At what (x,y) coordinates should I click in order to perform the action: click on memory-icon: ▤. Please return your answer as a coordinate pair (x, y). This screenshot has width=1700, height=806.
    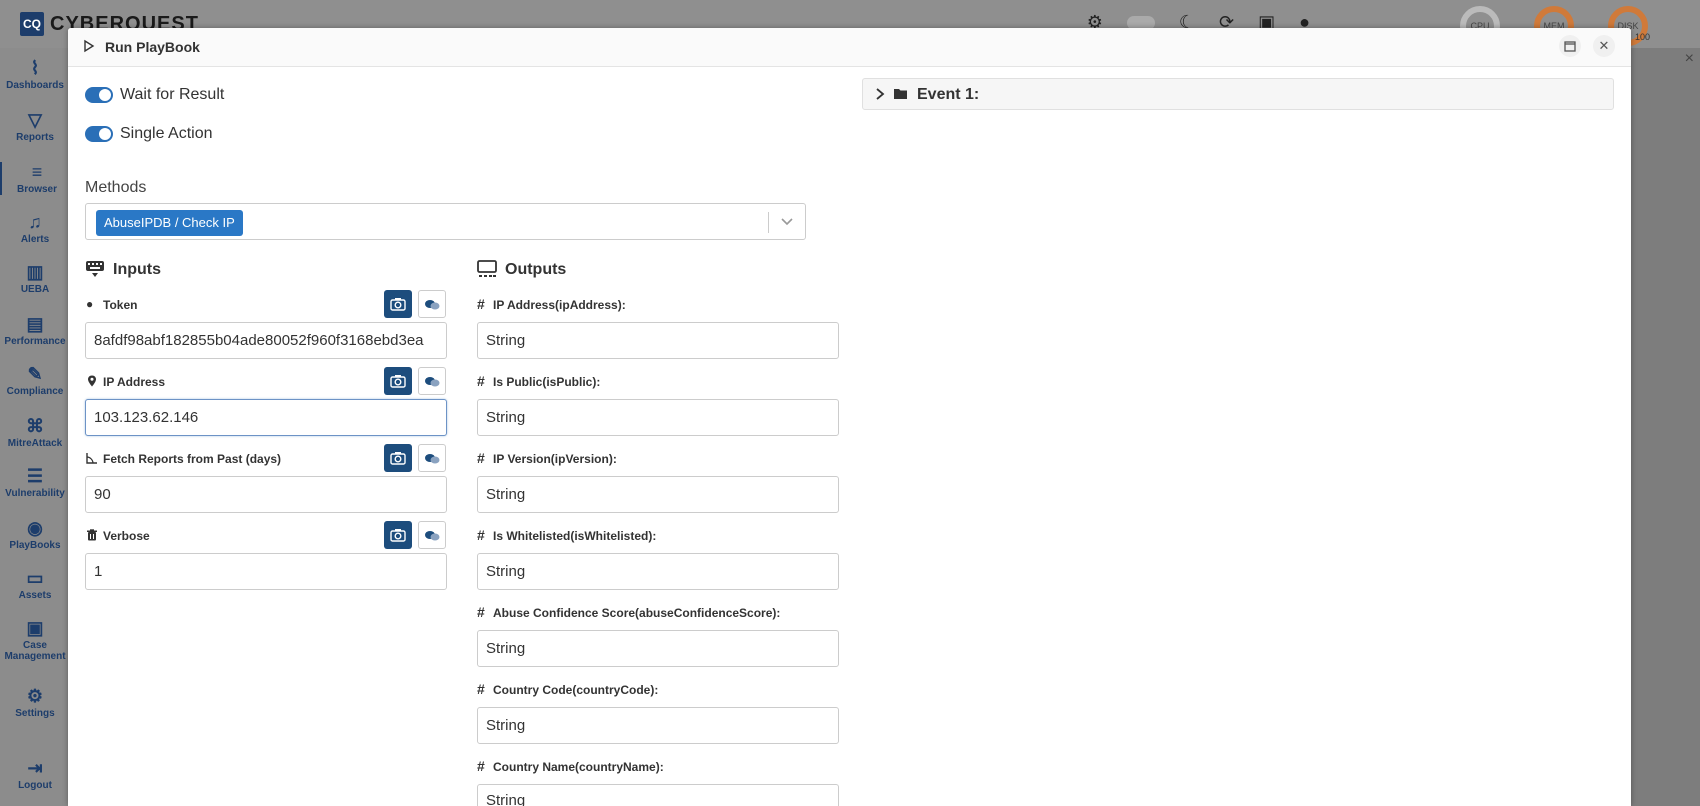
    Looking at the image, I should click on (35, 324).